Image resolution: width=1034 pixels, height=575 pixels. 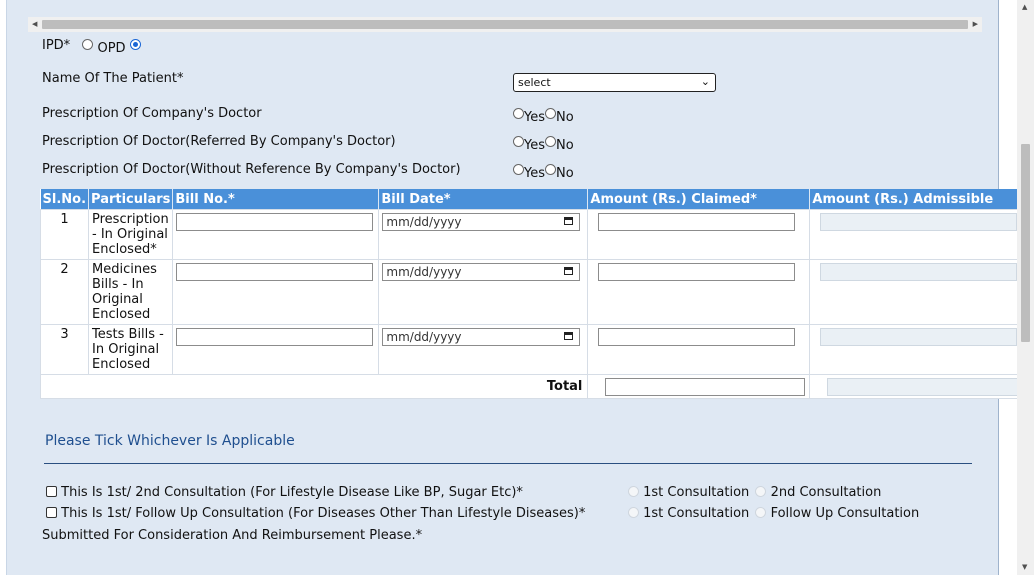 What do you see at coordinates (699, 199) in the screenshot?
I see `header-amount-claimed: Amount (Rs.) Claimed*` at bounding box center [699, 199].